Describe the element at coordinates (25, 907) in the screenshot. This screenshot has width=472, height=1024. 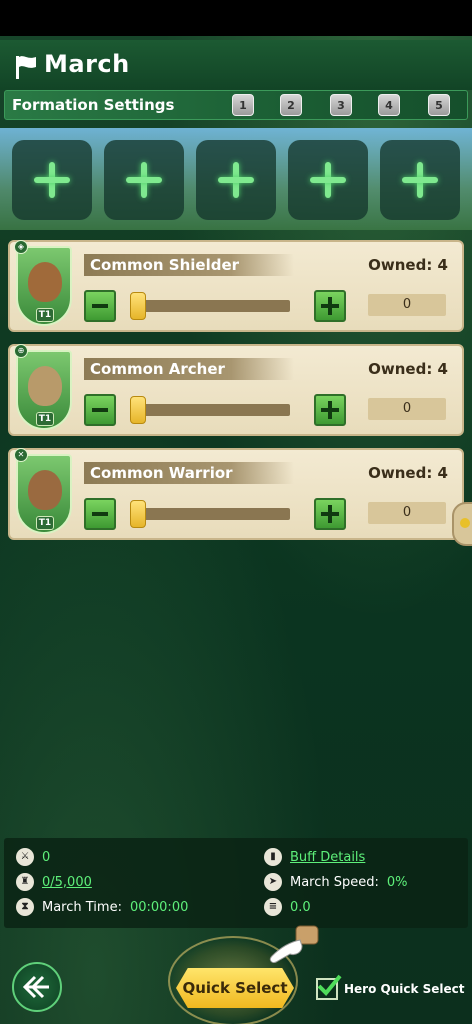
I see `hourglass-icon: ⧗` at that location.